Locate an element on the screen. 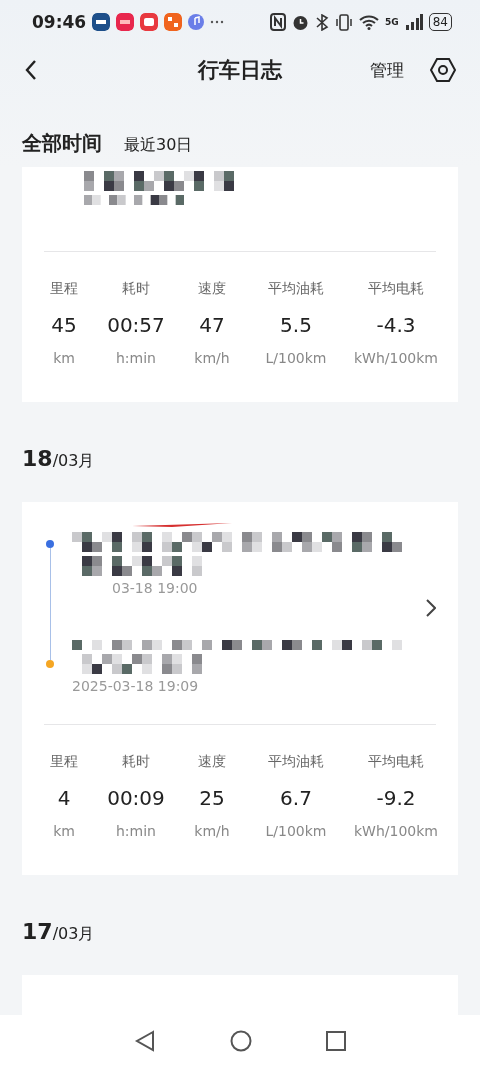 This screenshot has height=1067, width=480. back-nav-icon is located at coordinates (145, 1041).